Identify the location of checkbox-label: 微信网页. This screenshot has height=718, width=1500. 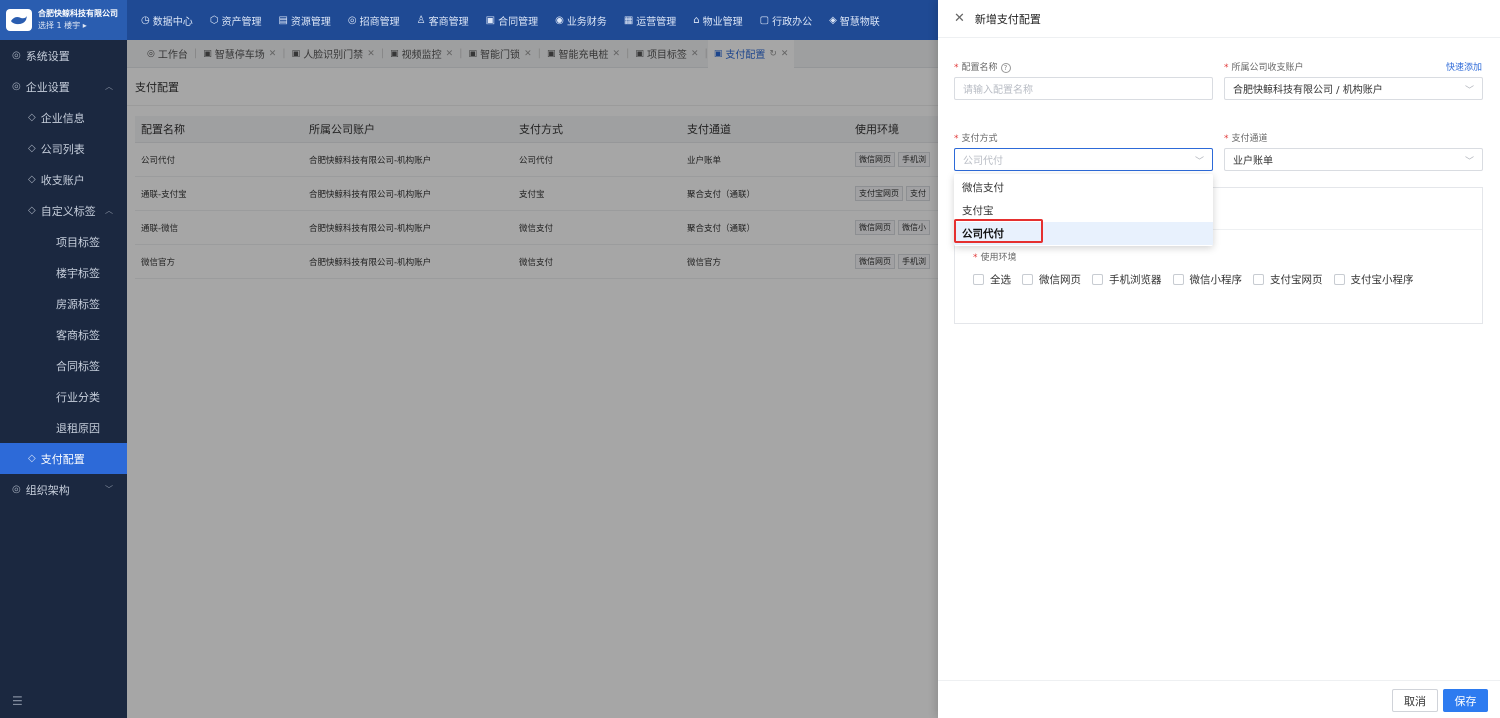
(1060, 280).